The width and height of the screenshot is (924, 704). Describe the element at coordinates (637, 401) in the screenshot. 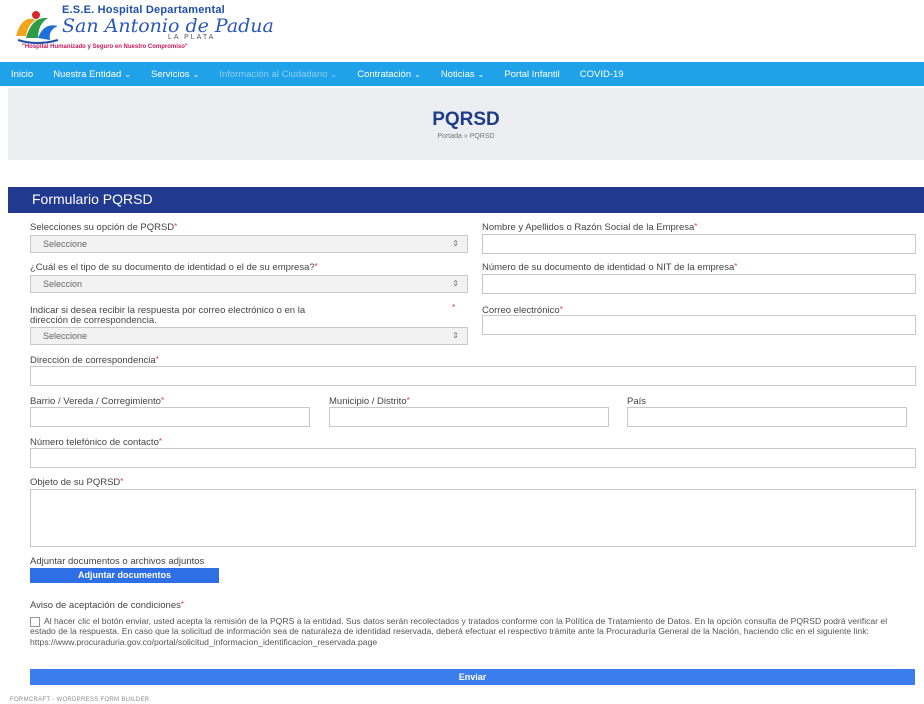

I see `pais-label: País` at that location.